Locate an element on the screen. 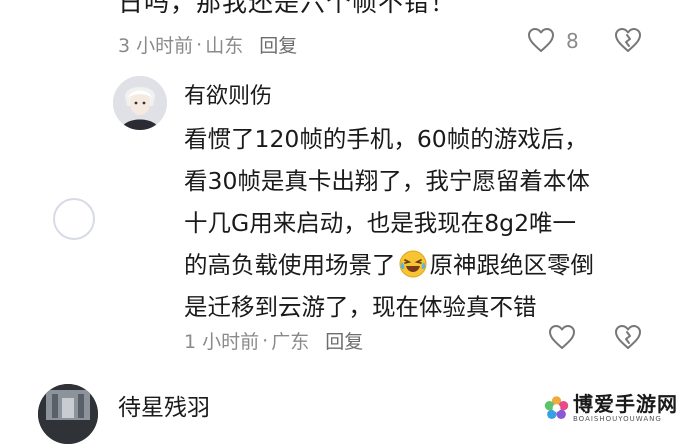  watermark-title: 博爱手游网 is located at coordinates (625, 403).